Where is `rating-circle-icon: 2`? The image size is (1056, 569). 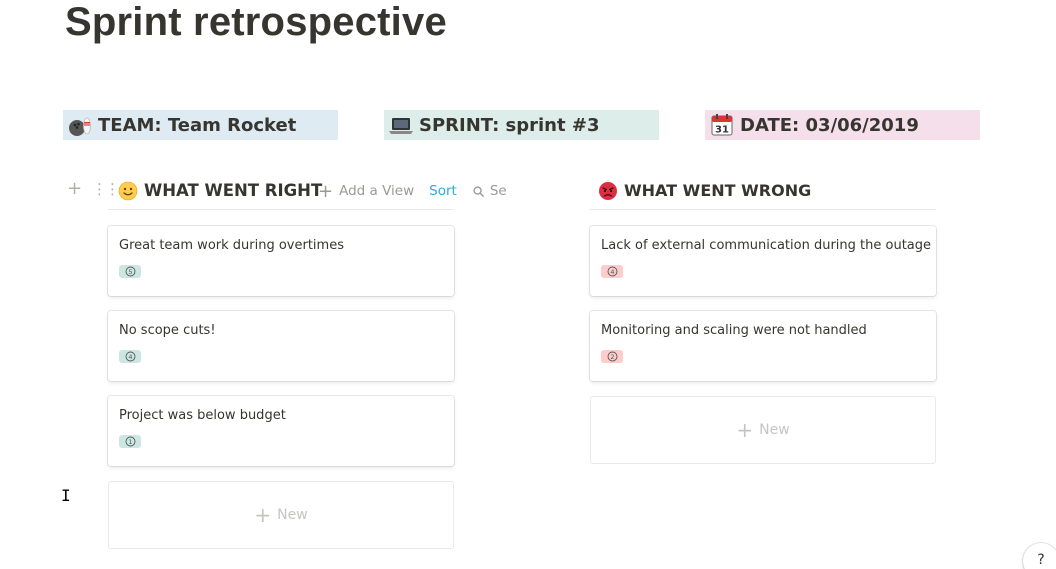 rating-circle-icon: 2 is located at coordinates (612, 356).